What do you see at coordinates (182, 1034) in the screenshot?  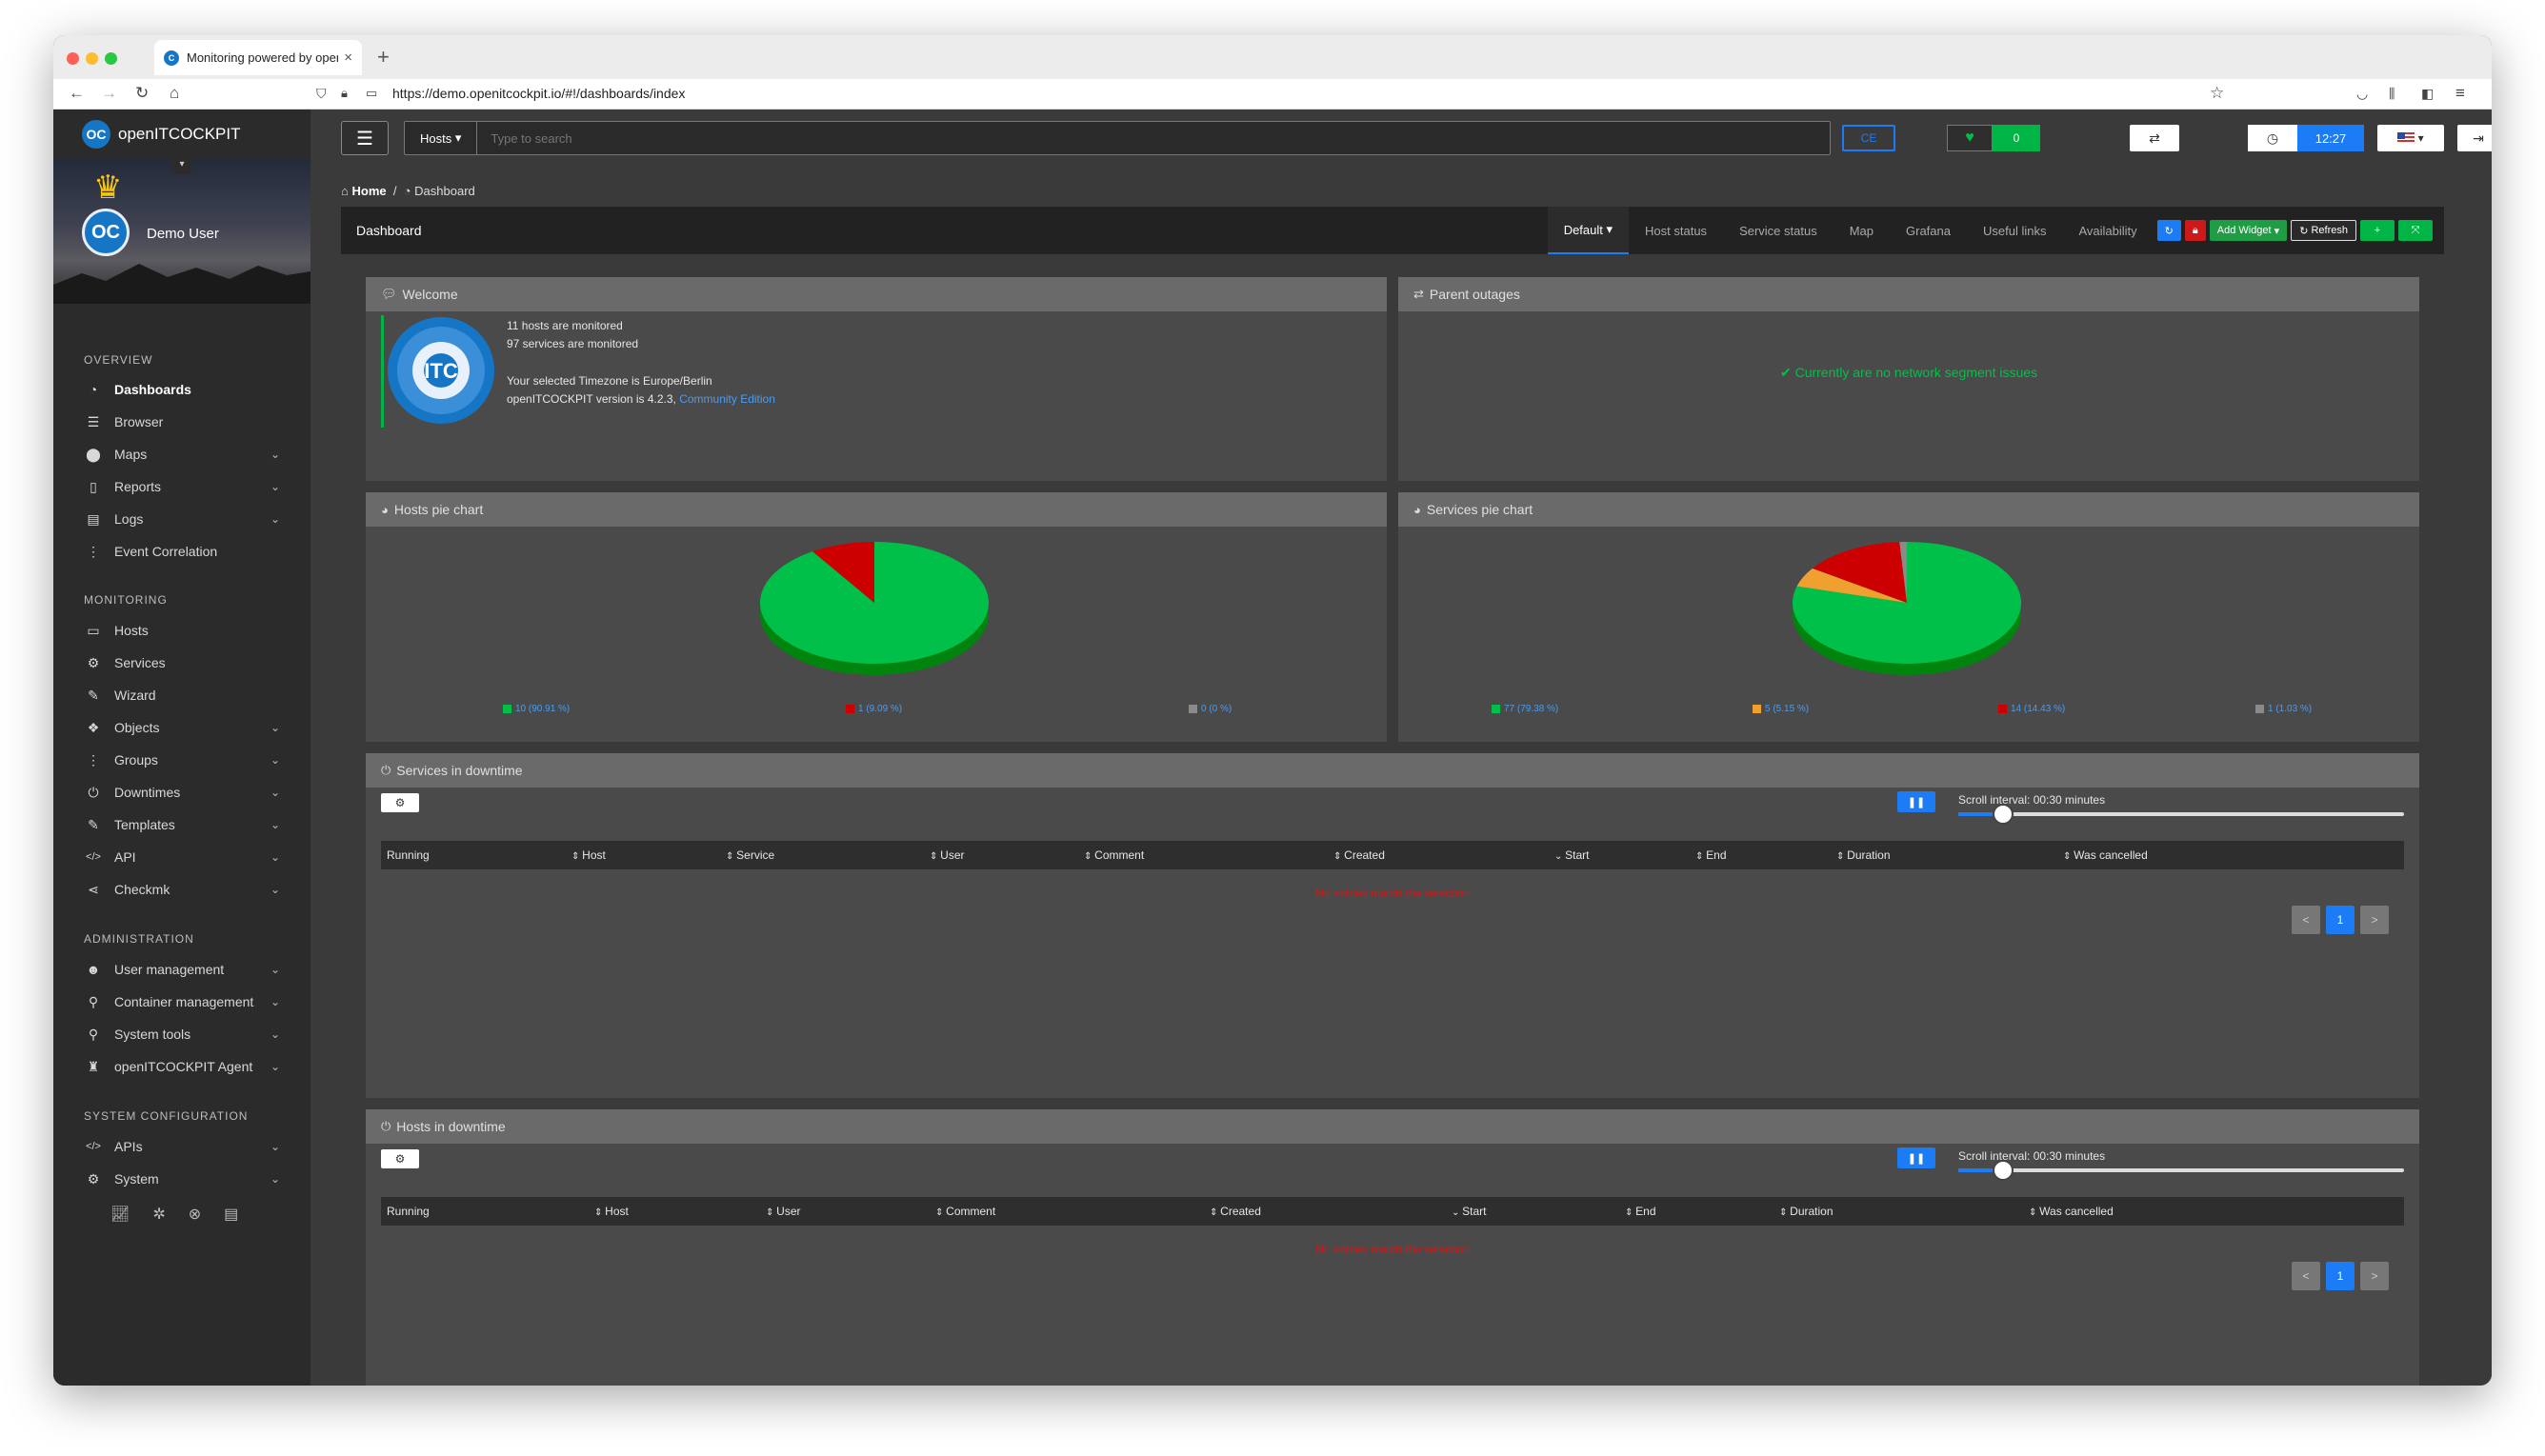 I see `sidebar-item-system-tools: ⚲ System tools ⌄` at bounding box center [182, 1034].